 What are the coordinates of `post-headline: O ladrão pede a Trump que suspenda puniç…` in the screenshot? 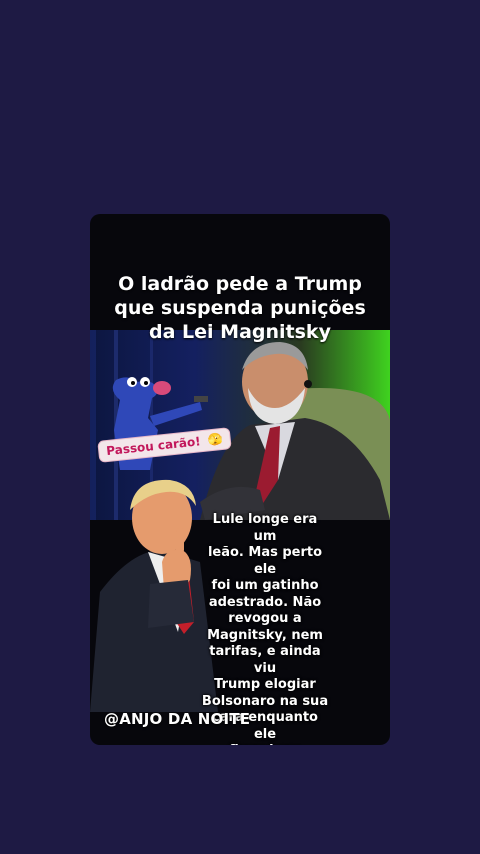 It's located at (240, 308).